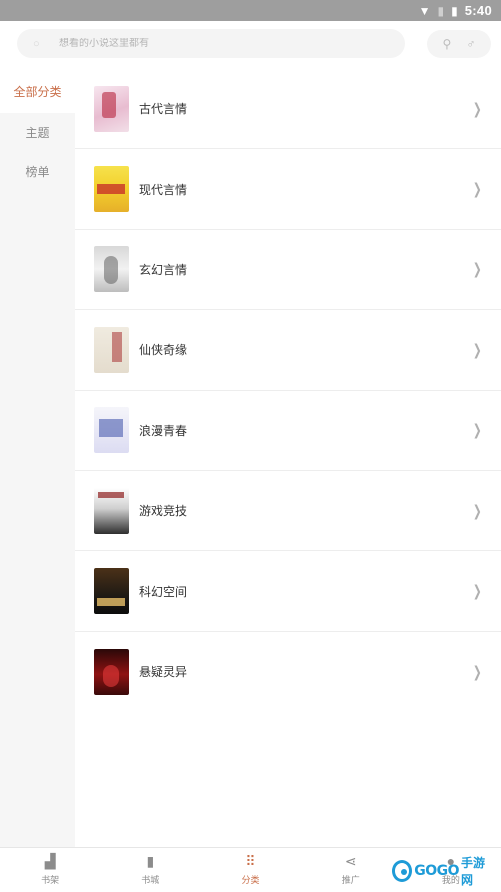 Image resolution: width=501 pixels, height=892 pixels. What do you see at coordinates (288, 591) in the screenshot?
I see `category-row: 科幻空间 ❯` at bounding box center [288, 591].